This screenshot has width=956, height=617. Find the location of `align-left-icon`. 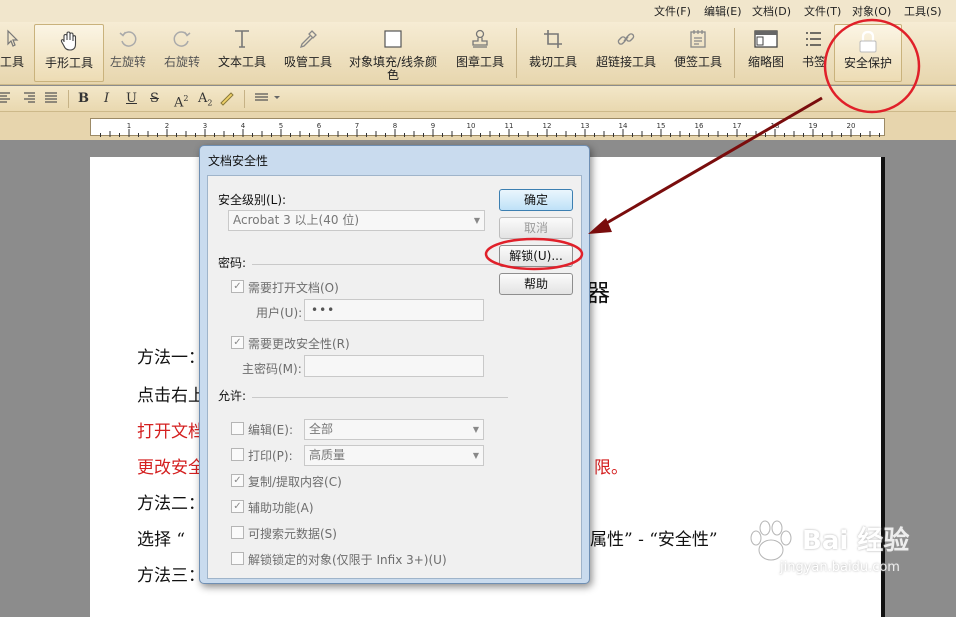

align-left-icon is located at coordinates (7, 99).